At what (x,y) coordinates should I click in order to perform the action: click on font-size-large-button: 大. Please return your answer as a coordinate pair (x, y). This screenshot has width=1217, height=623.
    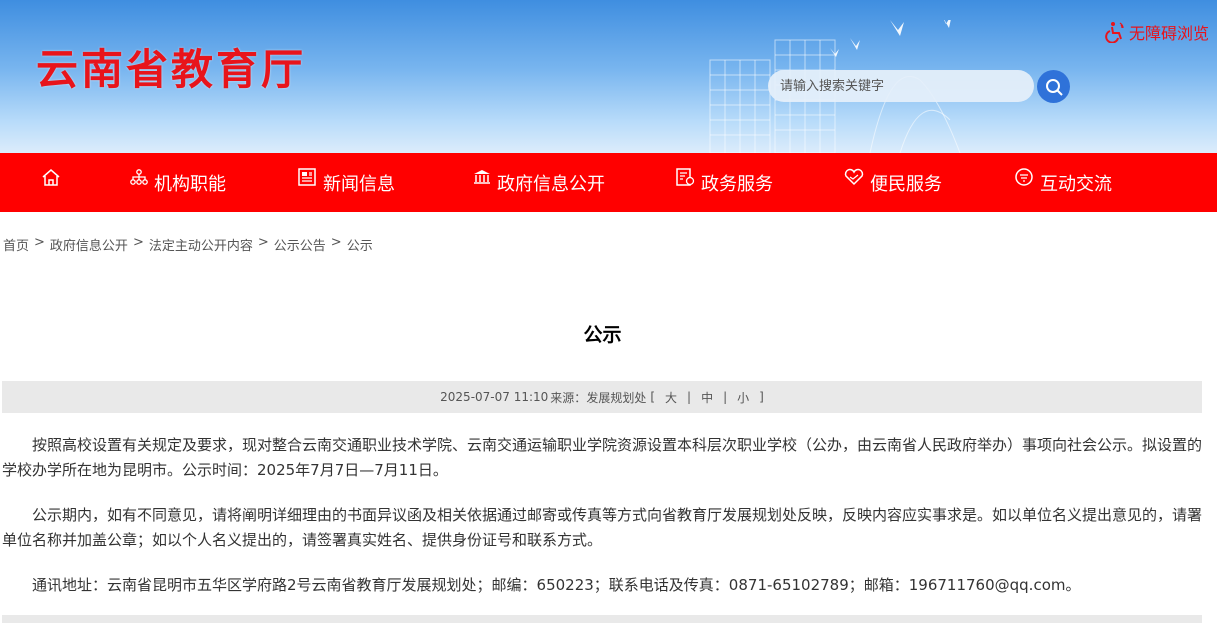
    Looking at the image, I should click on (671, 397).